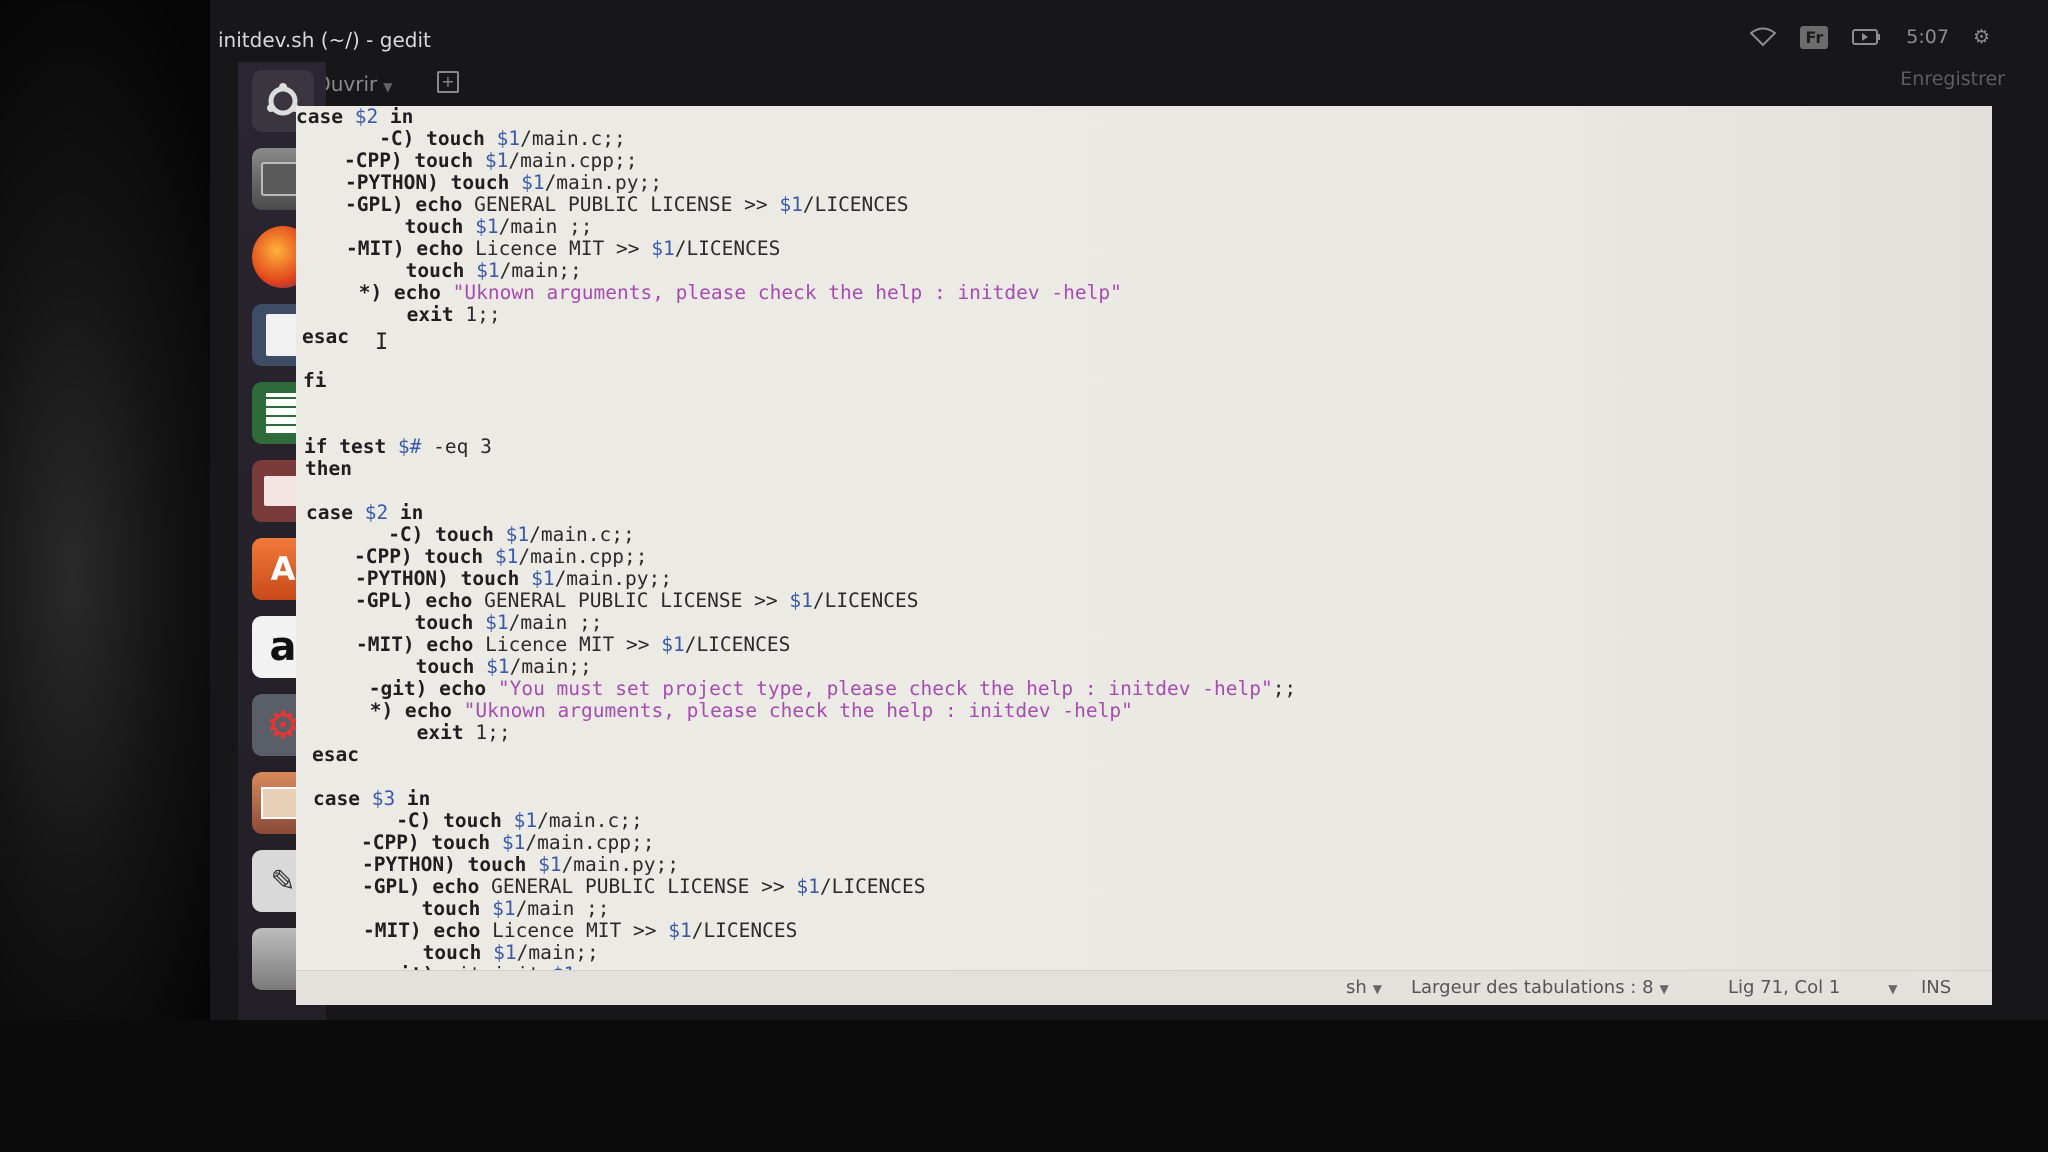 This screenshot has height=1152, width=2048. What do you see at coordinates (351, 446) in the screenshot?
I see `code-keyword: if test` at bounding box center [351, 446].